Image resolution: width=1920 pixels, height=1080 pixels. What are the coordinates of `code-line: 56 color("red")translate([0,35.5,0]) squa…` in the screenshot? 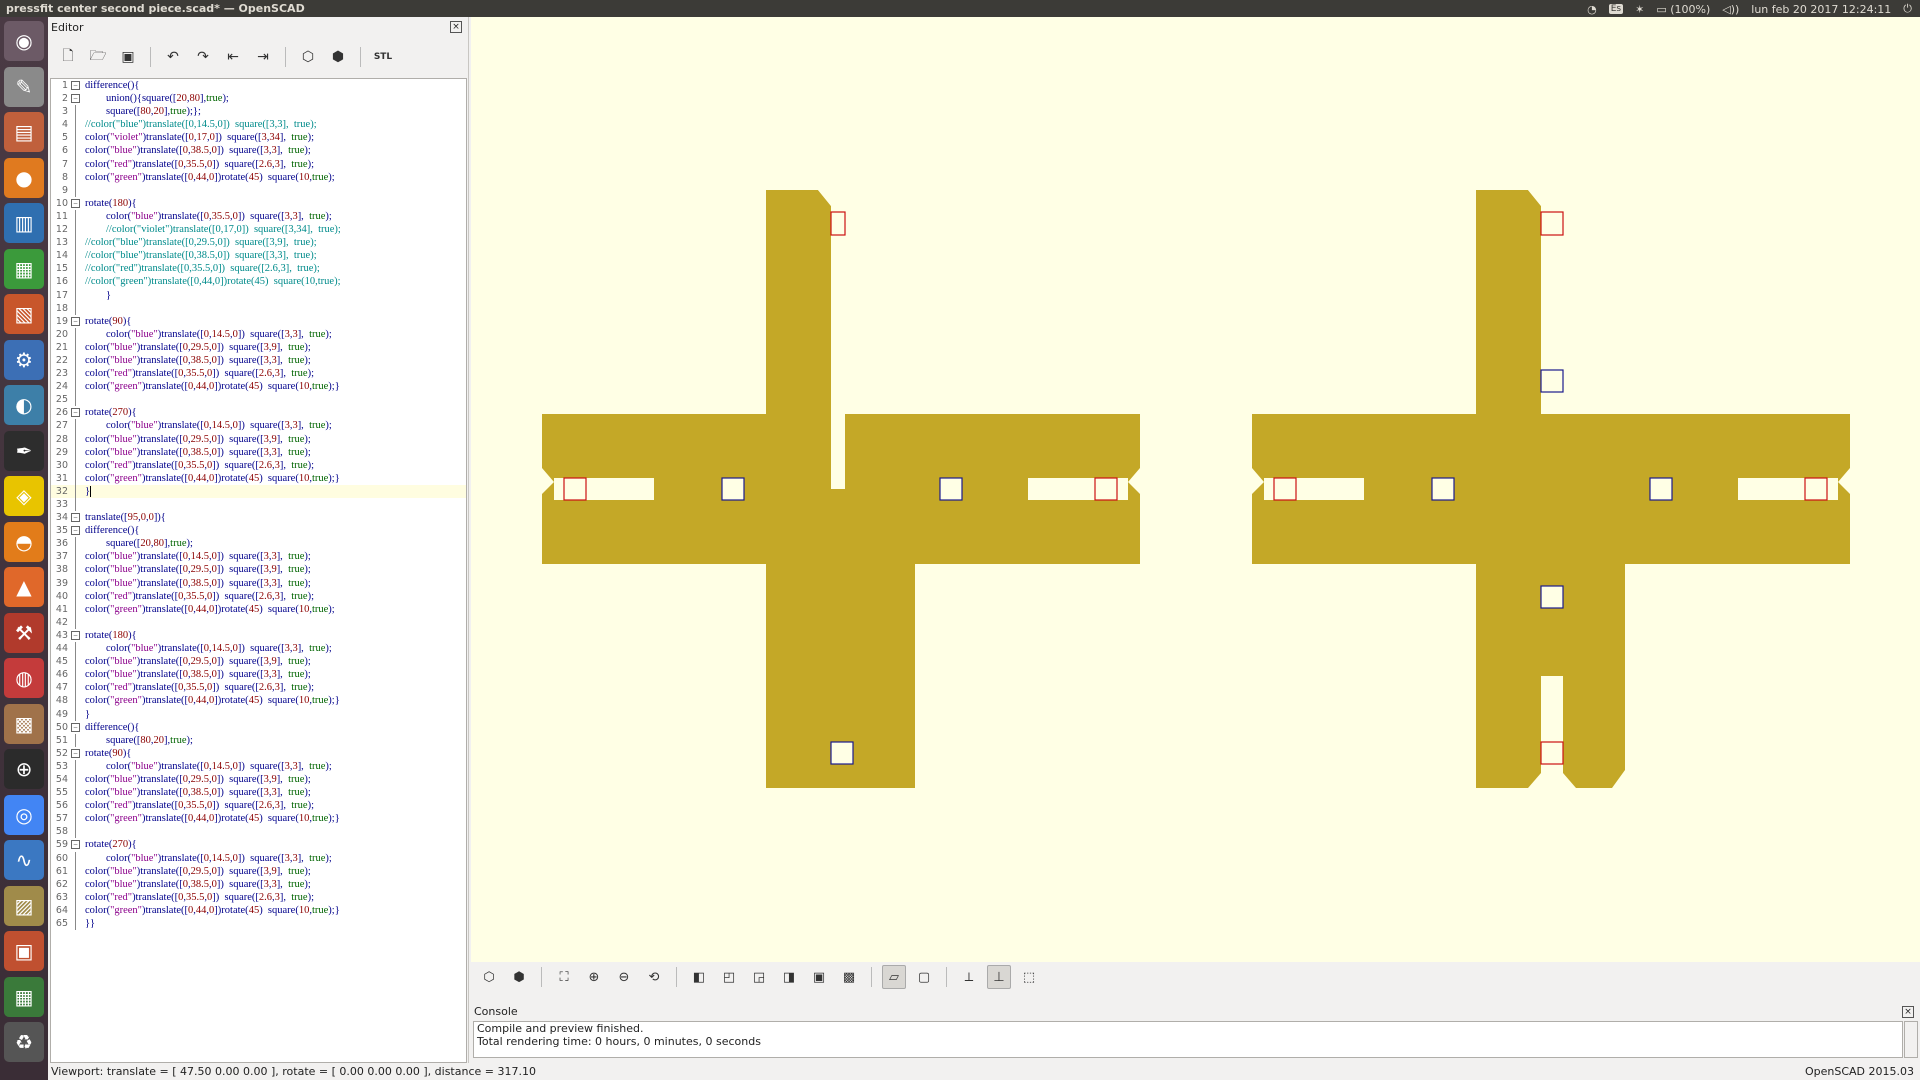 It's located at (258, 806).